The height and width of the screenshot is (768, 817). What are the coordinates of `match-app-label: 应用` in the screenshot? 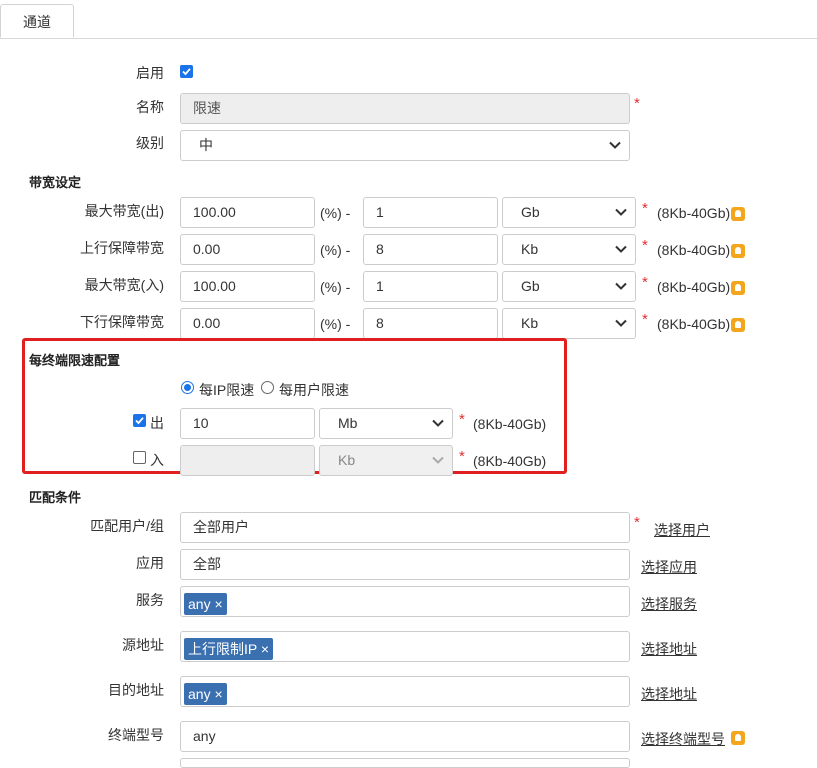 It's located at (150, 563).